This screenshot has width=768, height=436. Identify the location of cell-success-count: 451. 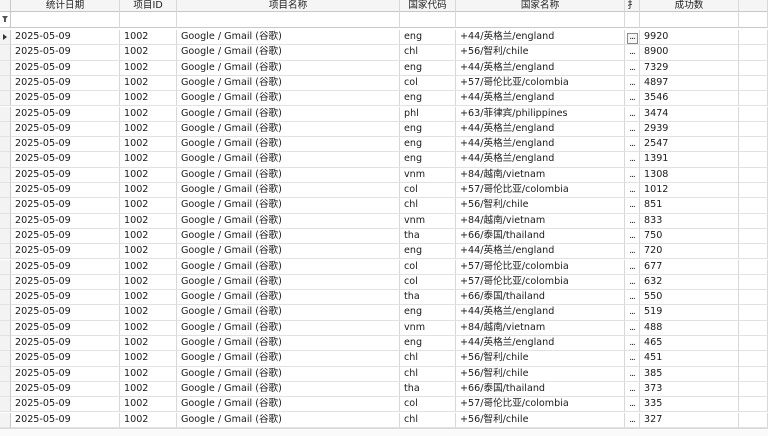
(689, 359).